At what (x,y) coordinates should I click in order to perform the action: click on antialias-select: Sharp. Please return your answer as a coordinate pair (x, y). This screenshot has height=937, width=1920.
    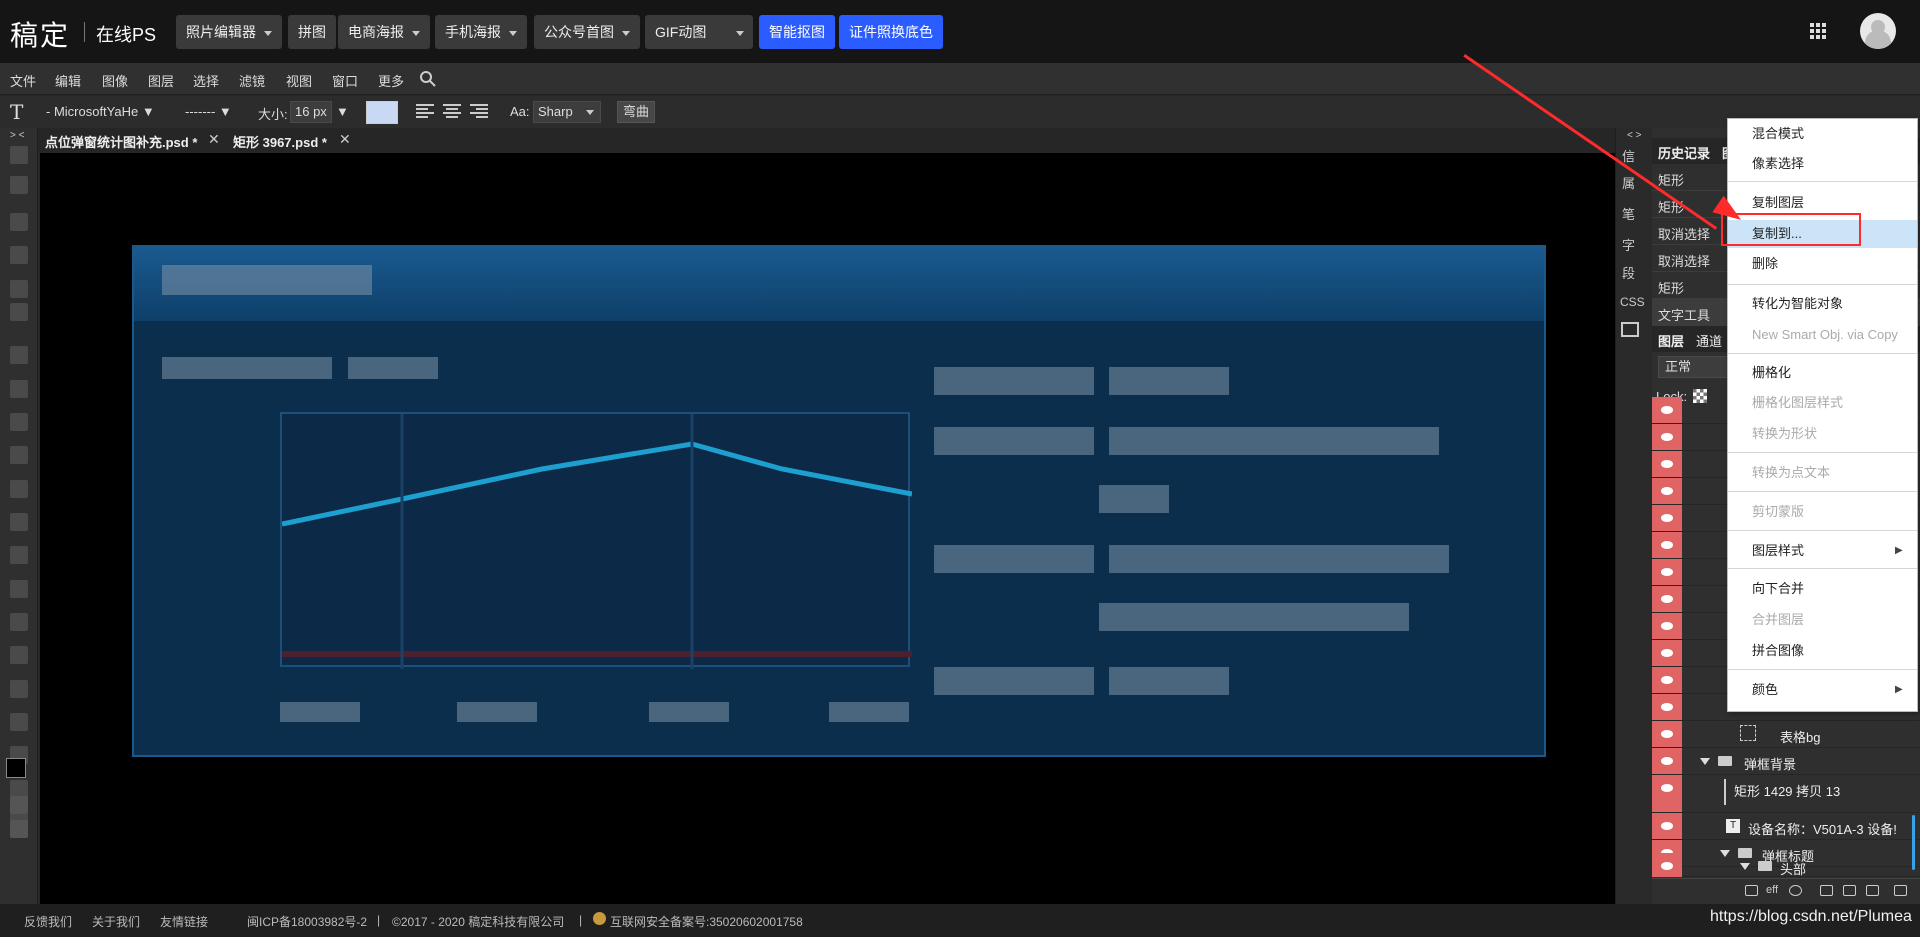
    Looking at the image, I should click on (567, 112).